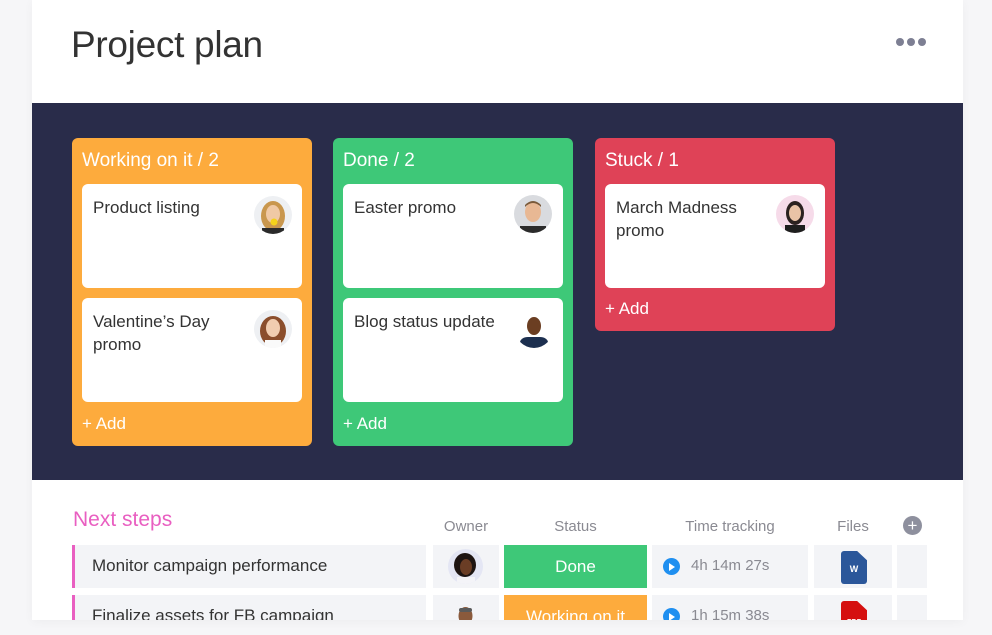 This screenshot has height=635, width=992. What do you see at coordinates (912, 525) in the screenshot?
I see `plus-circle-icon: +` at bounding box center [912, 525].